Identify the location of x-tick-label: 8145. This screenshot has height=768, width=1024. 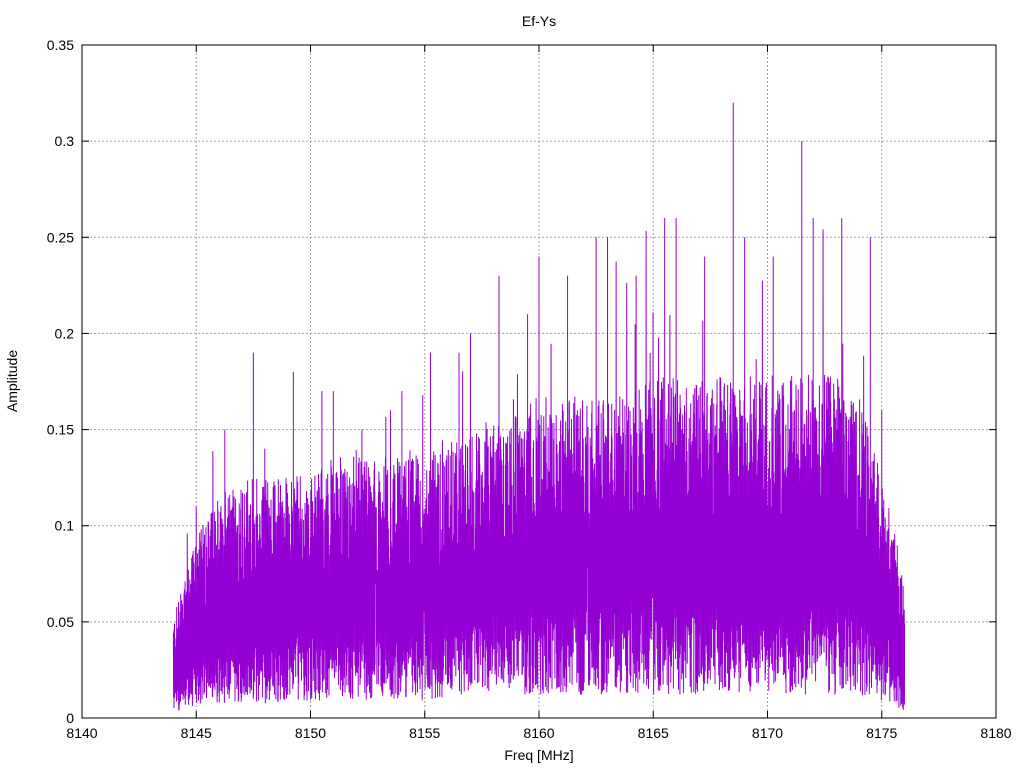
(196, 733).